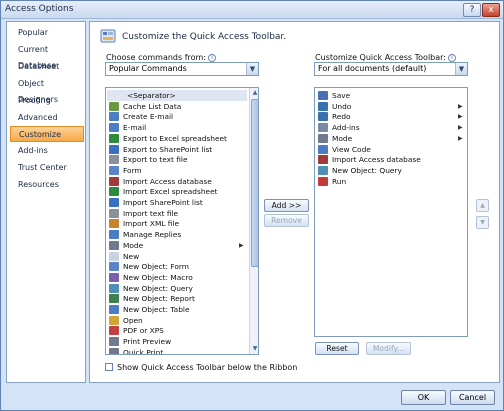 The width and height of the screenshot is (504, 411). What do you see at coordinates (47, 90) in the screenshot?
I see `nav-item-object-designers: Object Designers` at bounding box center [47, 90].